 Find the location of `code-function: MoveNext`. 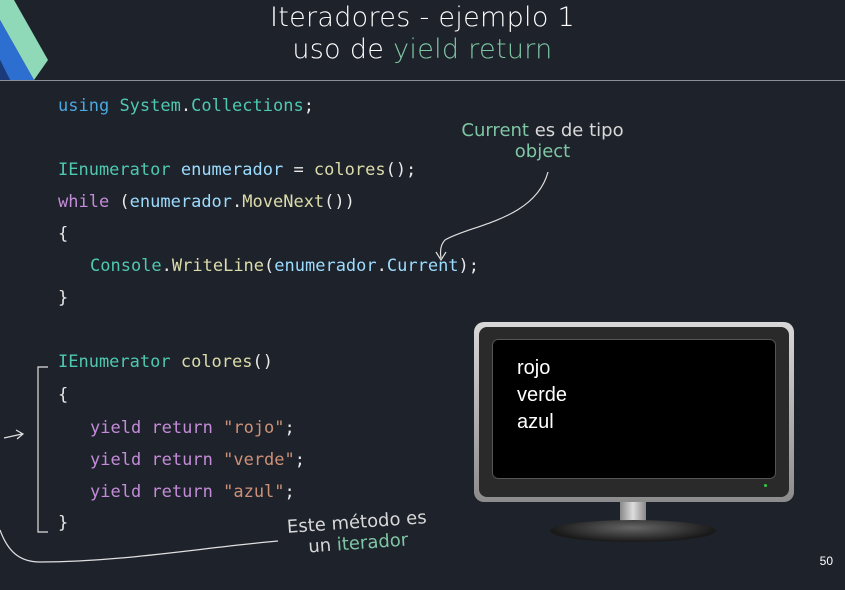

code-function: MoveNext is located at coordinates (283, 202).